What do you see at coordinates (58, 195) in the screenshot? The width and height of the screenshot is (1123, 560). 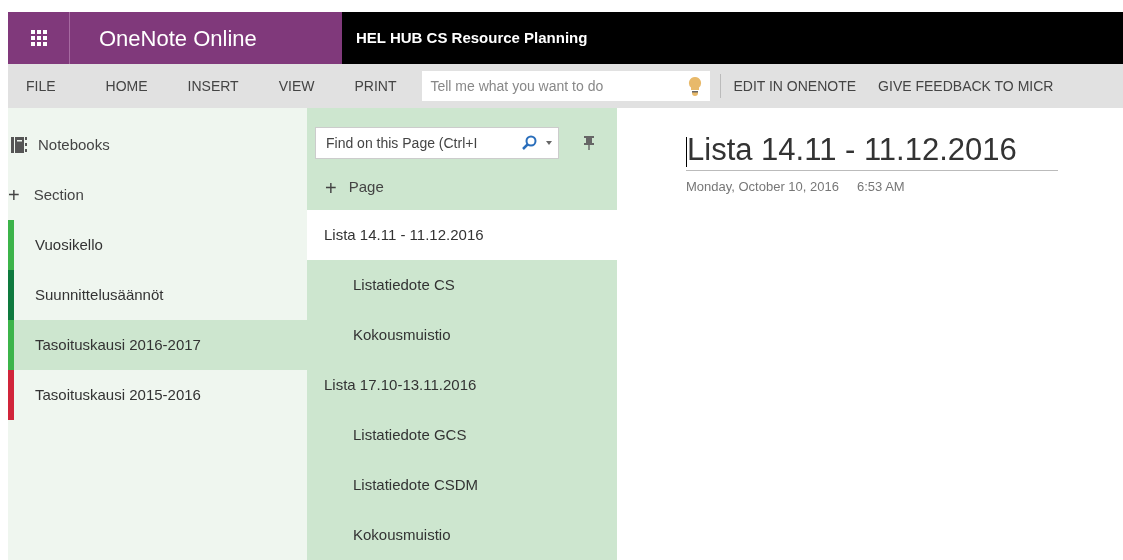 I see `add-section-button: Section` at bounding box center [58, 195].